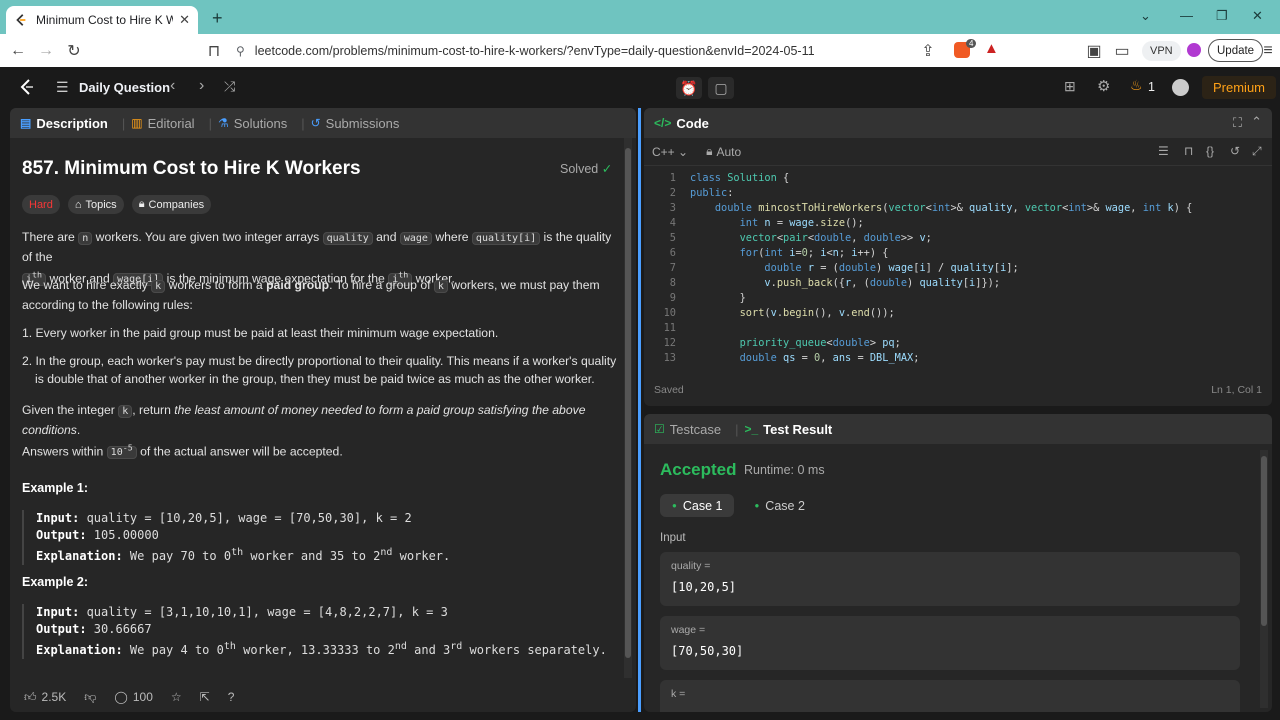 The image size is (1280, 720). What do you see at coordinates (1186, 15) in the screenshot?
I see `minimize-icon: —` at bounding box center [1186, 15].